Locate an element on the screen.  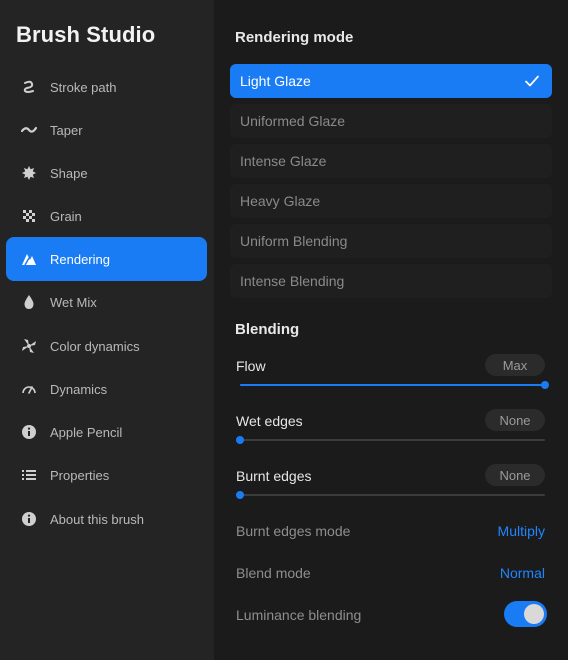
burnt-edges-mode-label: Burnt edges mode is located at coordinates (293, 531).